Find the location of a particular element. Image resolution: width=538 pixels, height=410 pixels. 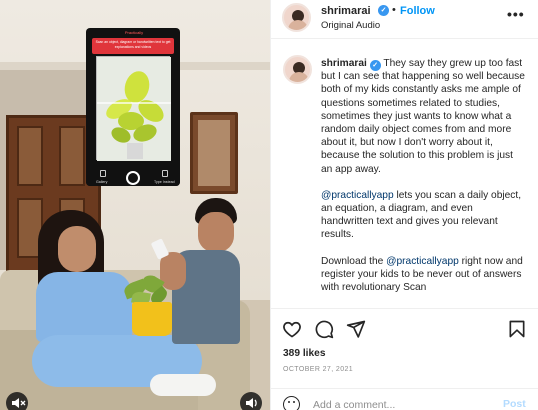

woman-top is located at coordinates (84, 307).